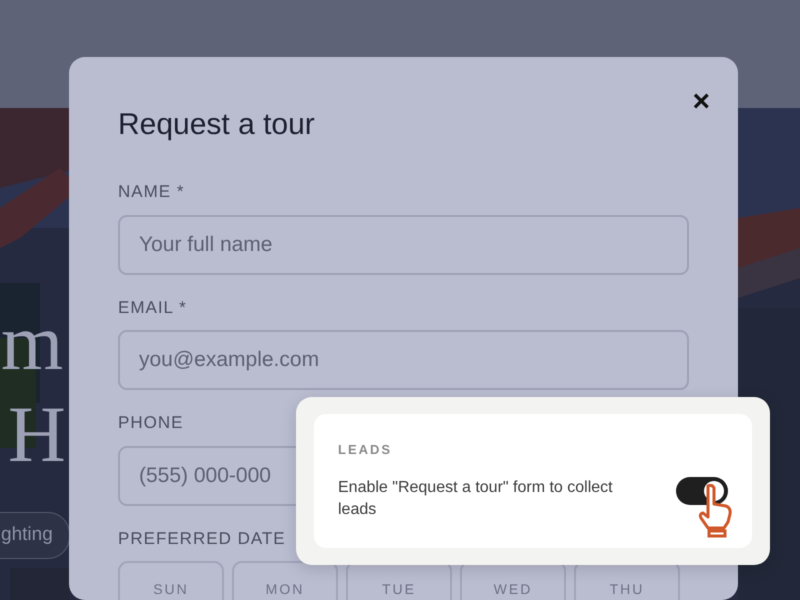 The height and width of the screenshot is (600, 800). I want to click on hand-cursor-icon, so click(716, 511).